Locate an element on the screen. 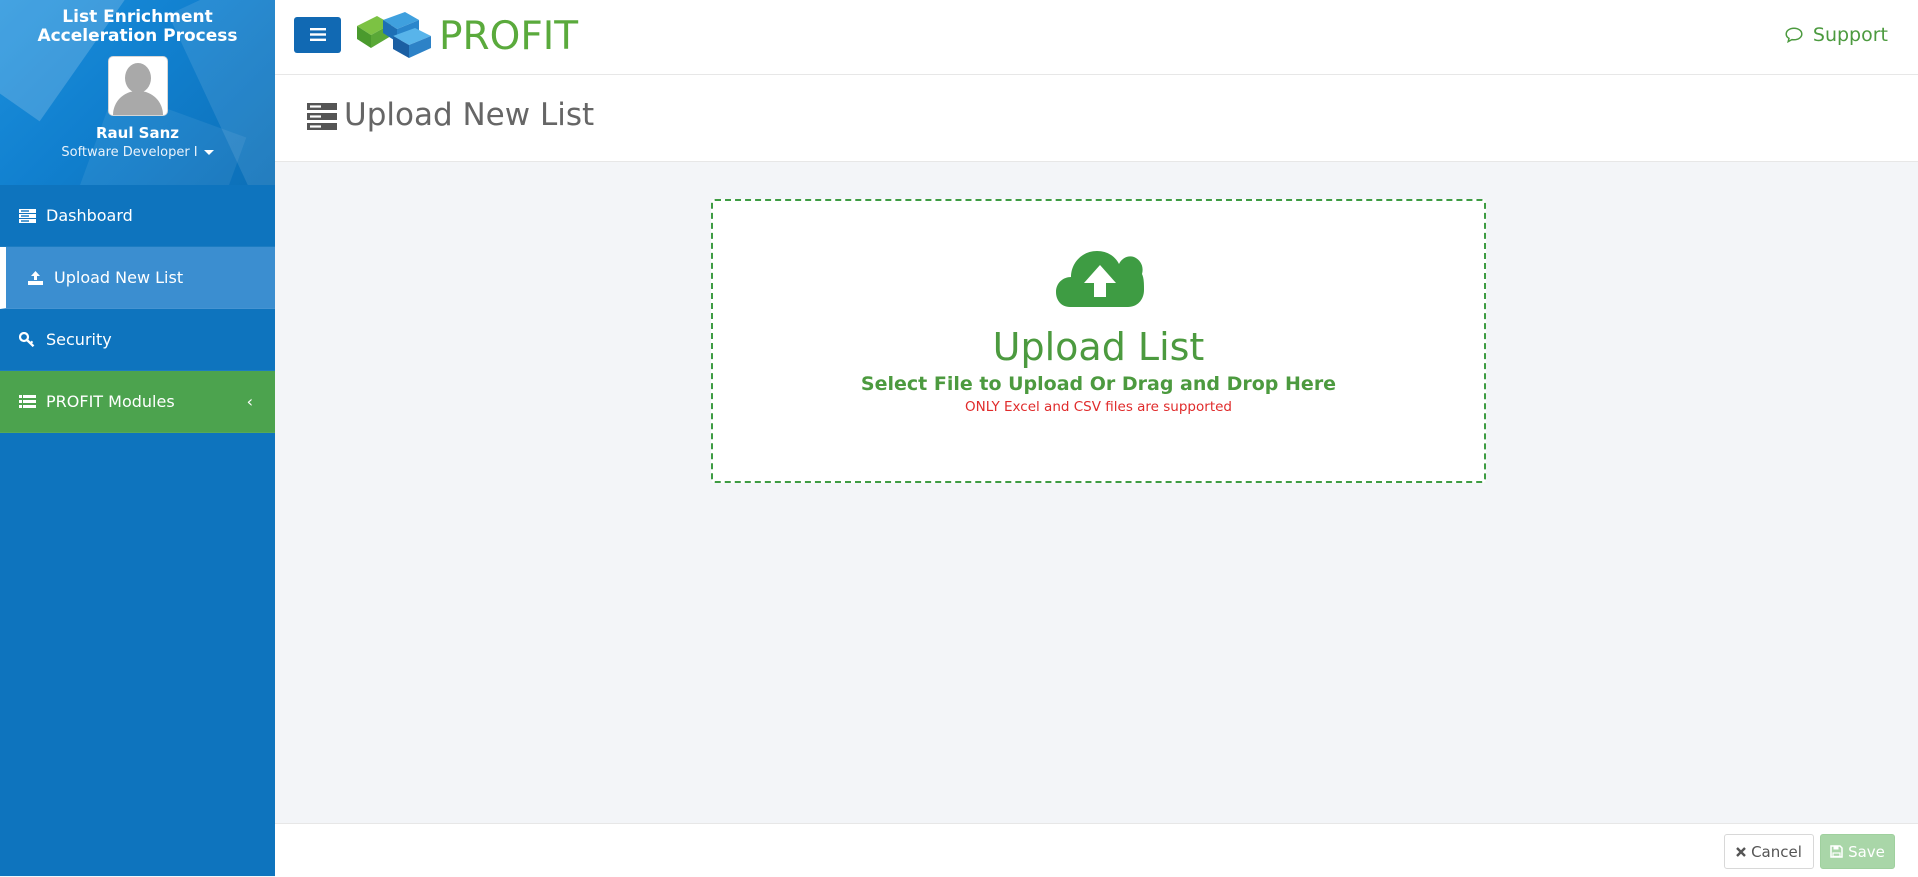  save-button: Save is located at coordinates (1857, 851).